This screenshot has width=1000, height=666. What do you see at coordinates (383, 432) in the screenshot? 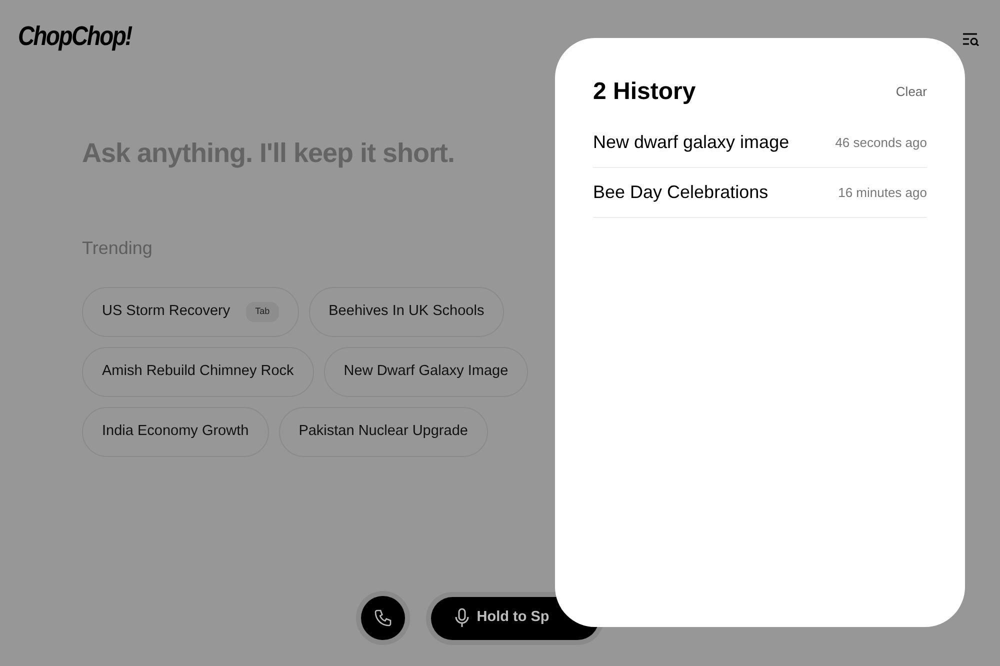
I see `topic-chip: Pakistan Nuclear Upgrade` at bounding box center [383, 432].